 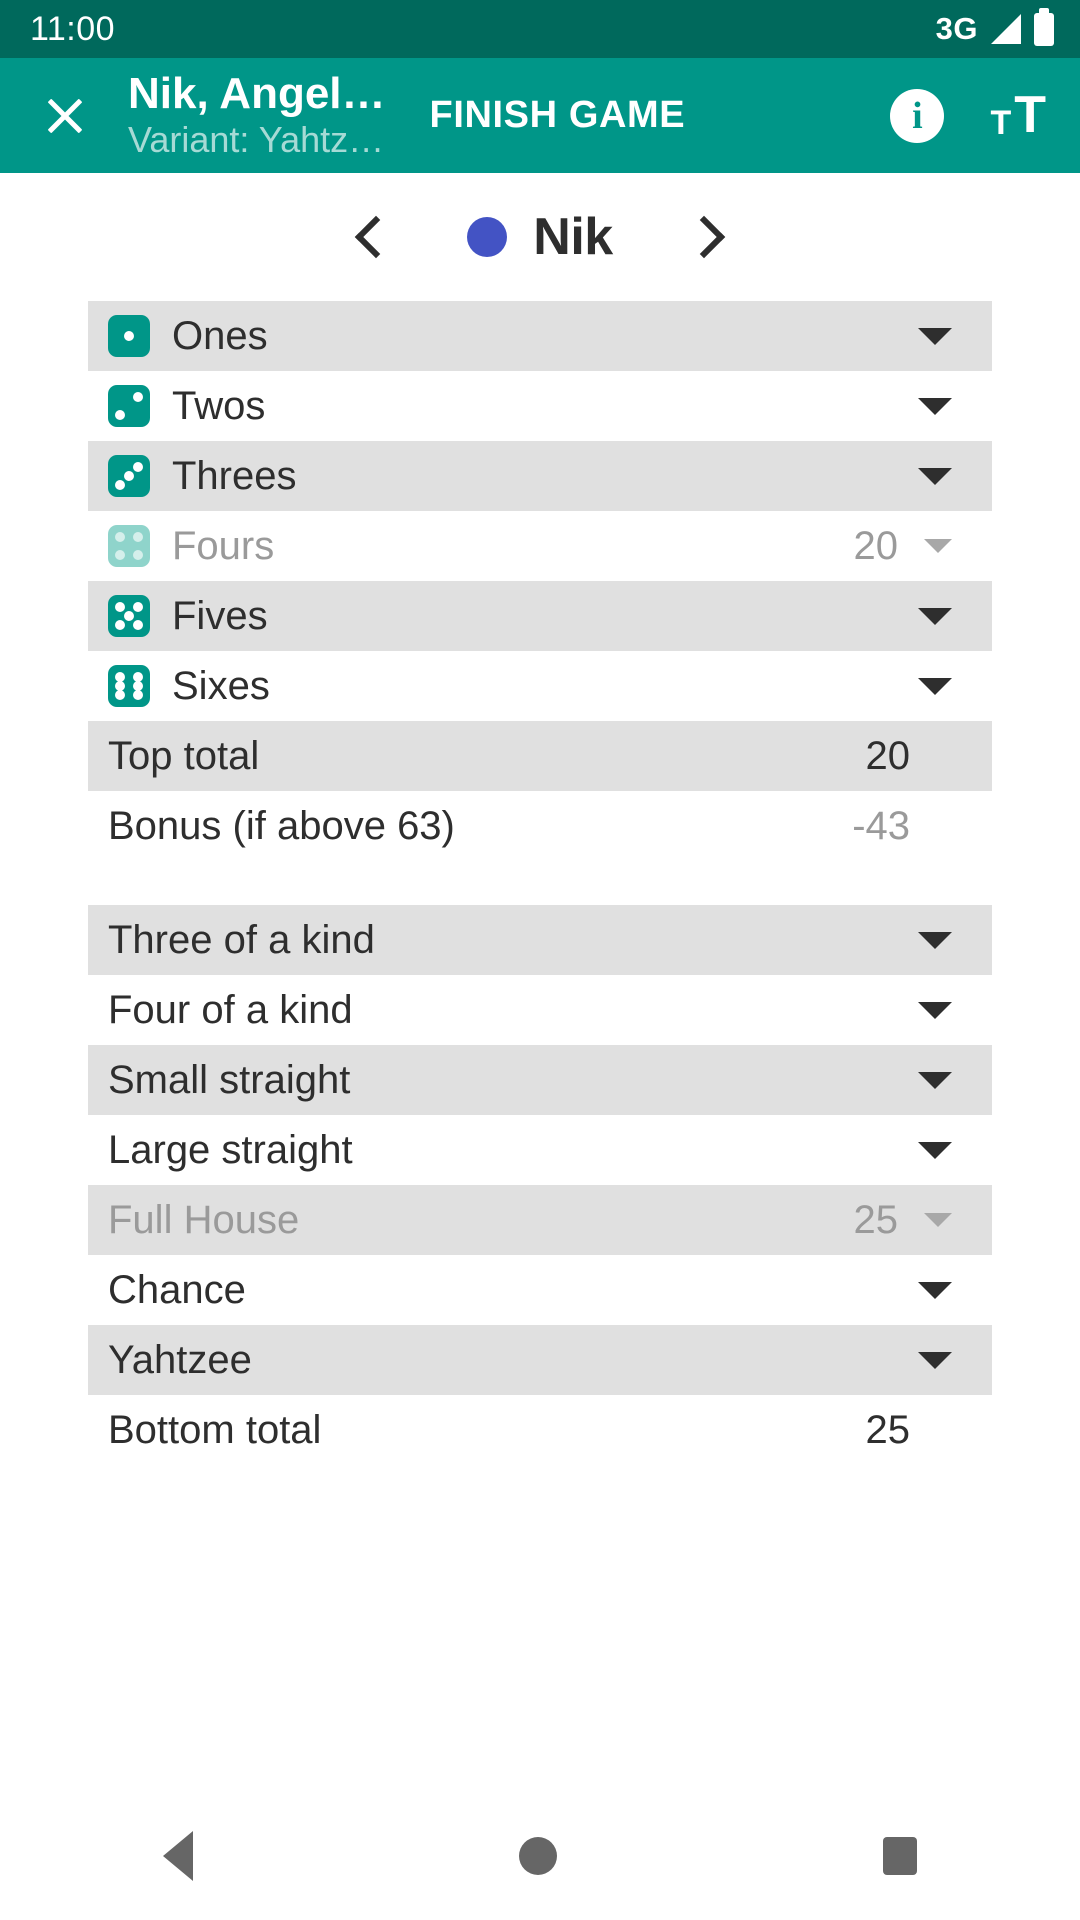 What do you see at coordinates (888, 1429) in the screenshot?
I see `total-row-value: 25` at bounding box center [888, 1429].